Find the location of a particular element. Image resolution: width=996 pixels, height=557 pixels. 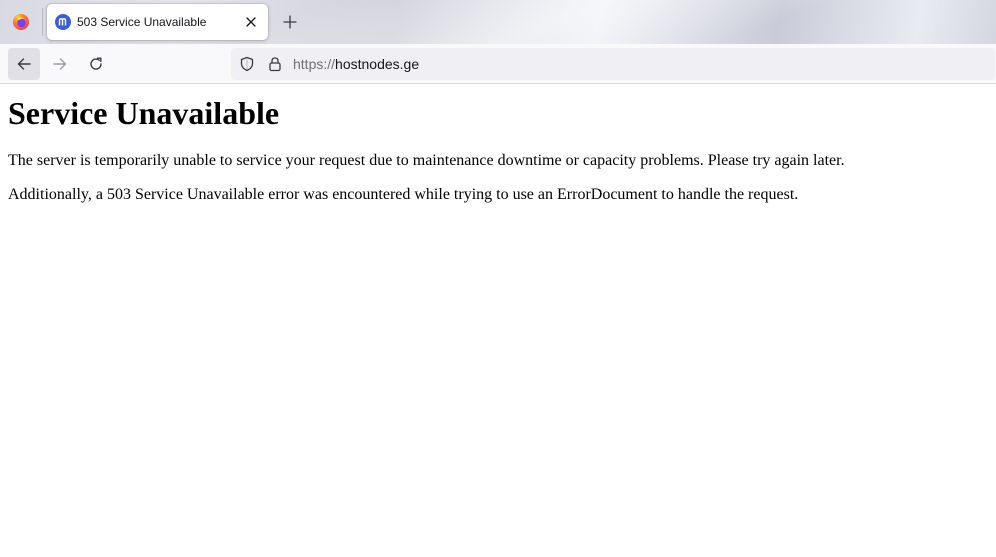

arrow-right-icon is located at coordinates (60, 64).